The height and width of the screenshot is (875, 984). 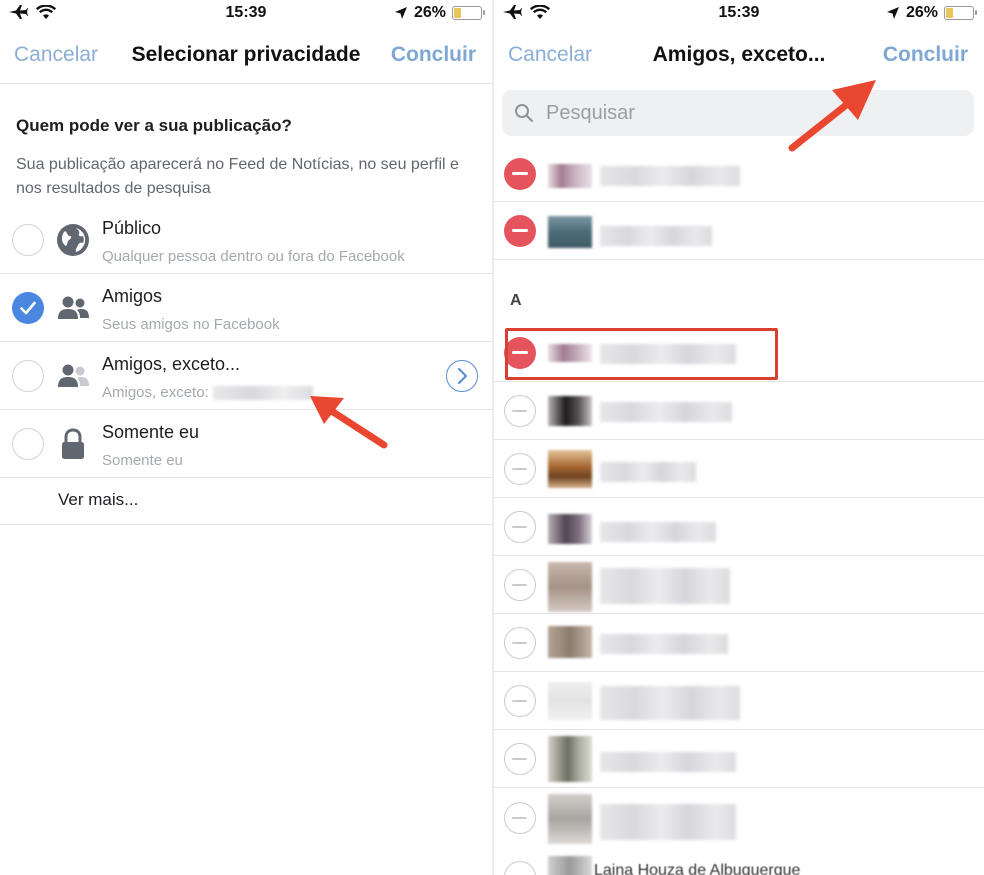 I want to click on section-index-letter: A, so click(x=516, y=300).